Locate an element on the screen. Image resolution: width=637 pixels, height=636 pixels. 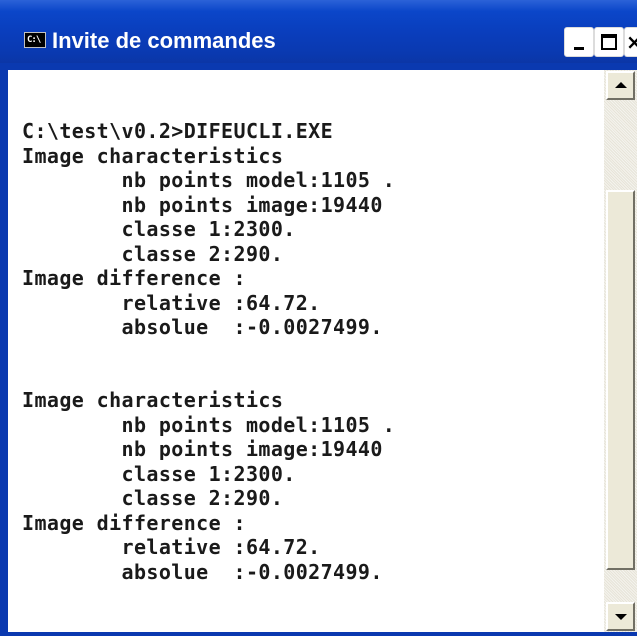
scroll-down-button is located at coordinates (620, 616).